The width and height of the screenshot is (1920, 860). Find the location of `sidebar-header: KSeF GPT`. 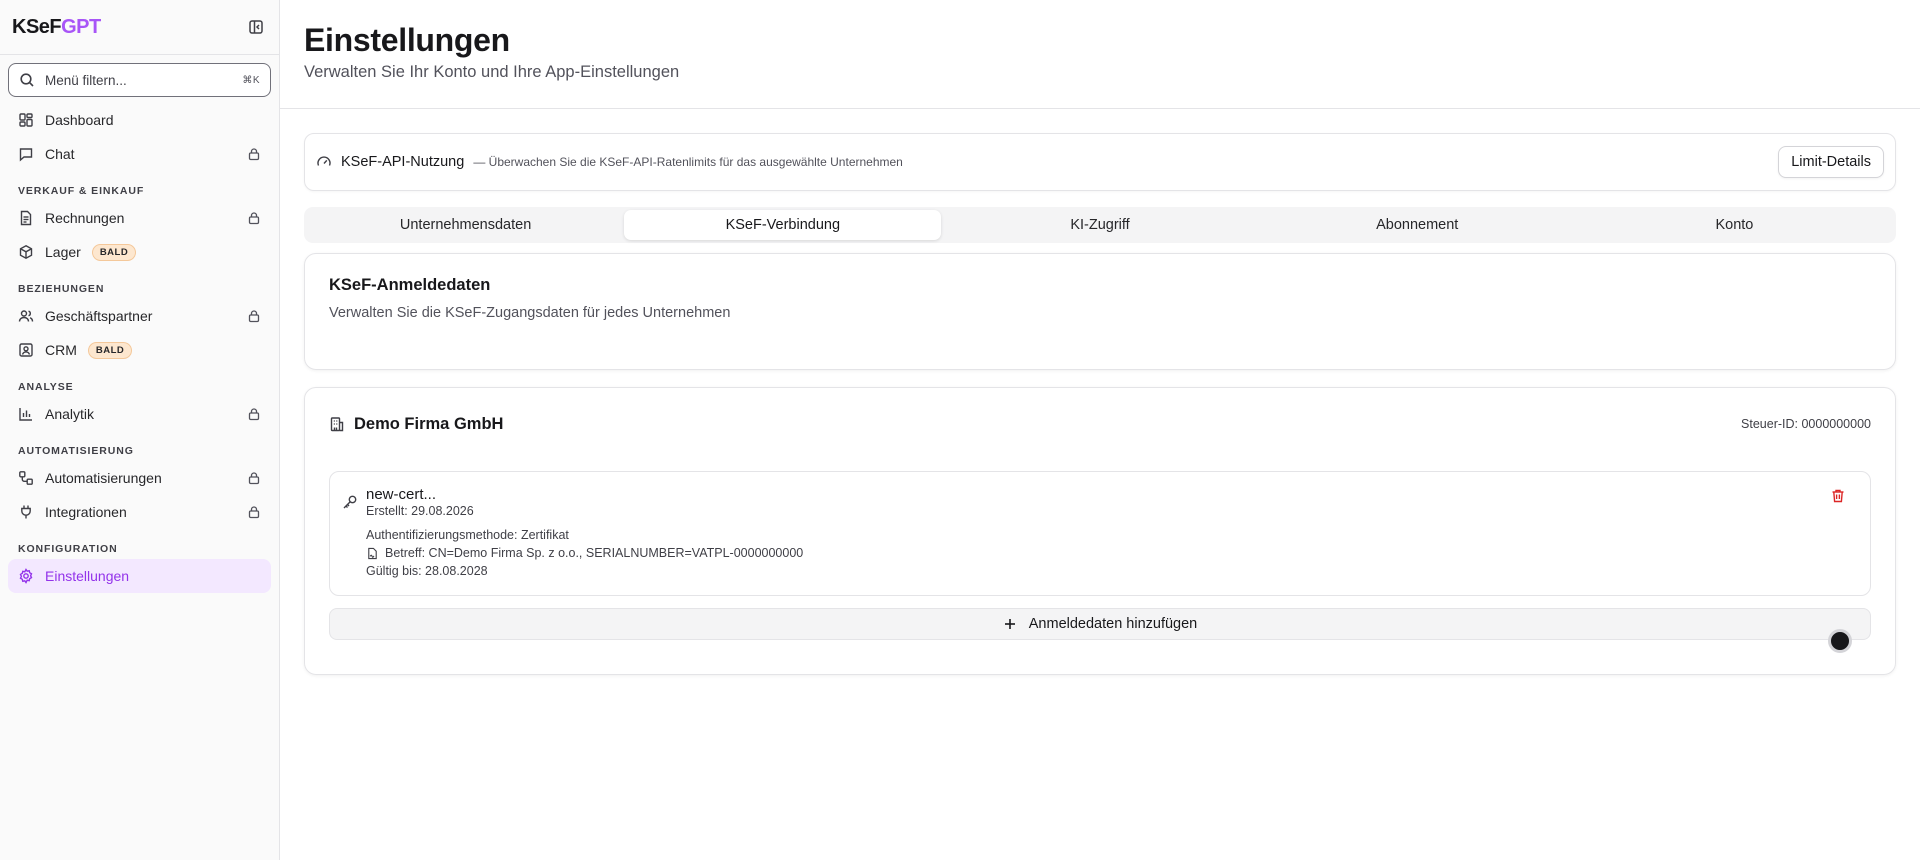

sidebar-header: KSeF GPT is located at coordinates (139, 27).